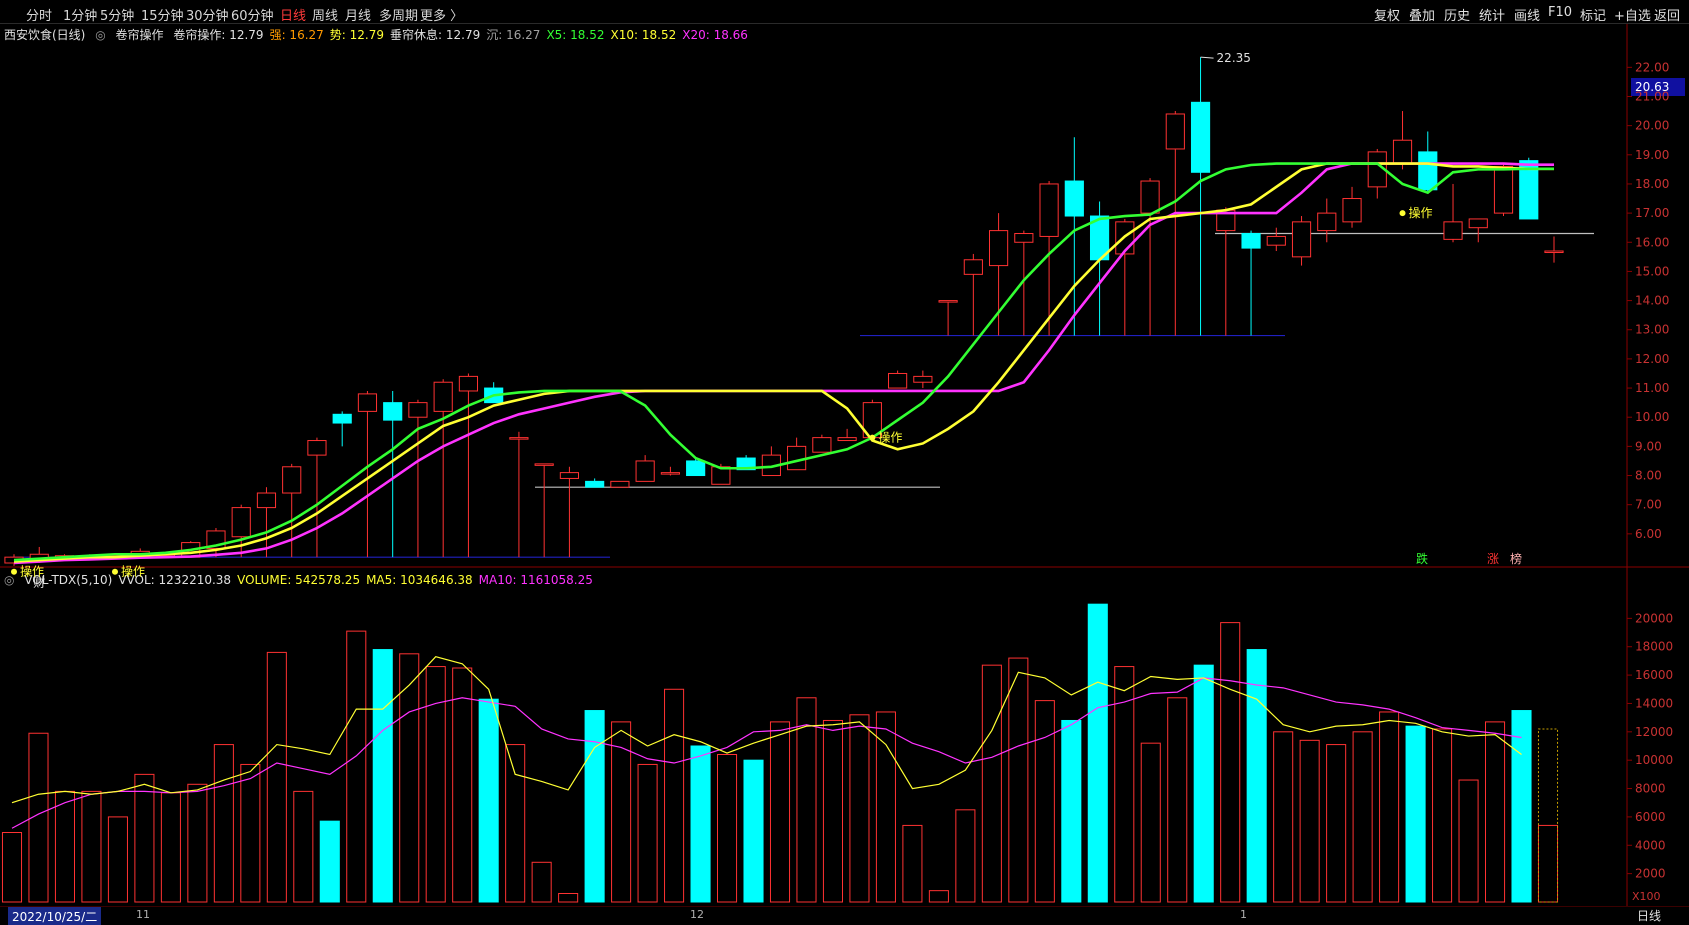 Image resolution: width=1689 pixels, height=925 pixels. I want to click on ma10-line, so click(766, 753).